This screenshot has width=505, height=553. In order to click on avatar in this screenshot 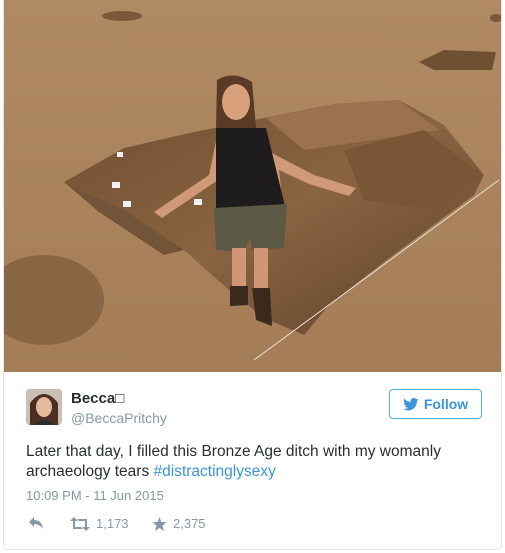, I will do `click(44, 407)`.